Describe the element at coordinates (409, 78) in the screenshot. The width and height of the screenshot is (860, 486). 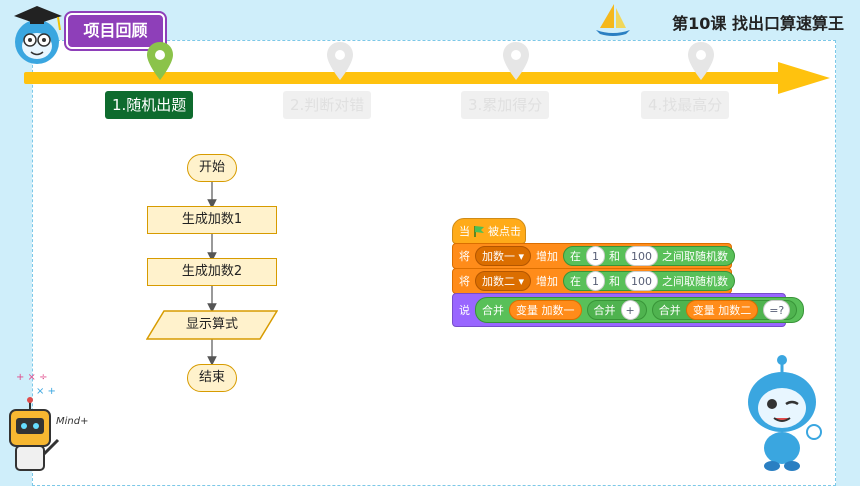
I see `progress-timeline` at that location.